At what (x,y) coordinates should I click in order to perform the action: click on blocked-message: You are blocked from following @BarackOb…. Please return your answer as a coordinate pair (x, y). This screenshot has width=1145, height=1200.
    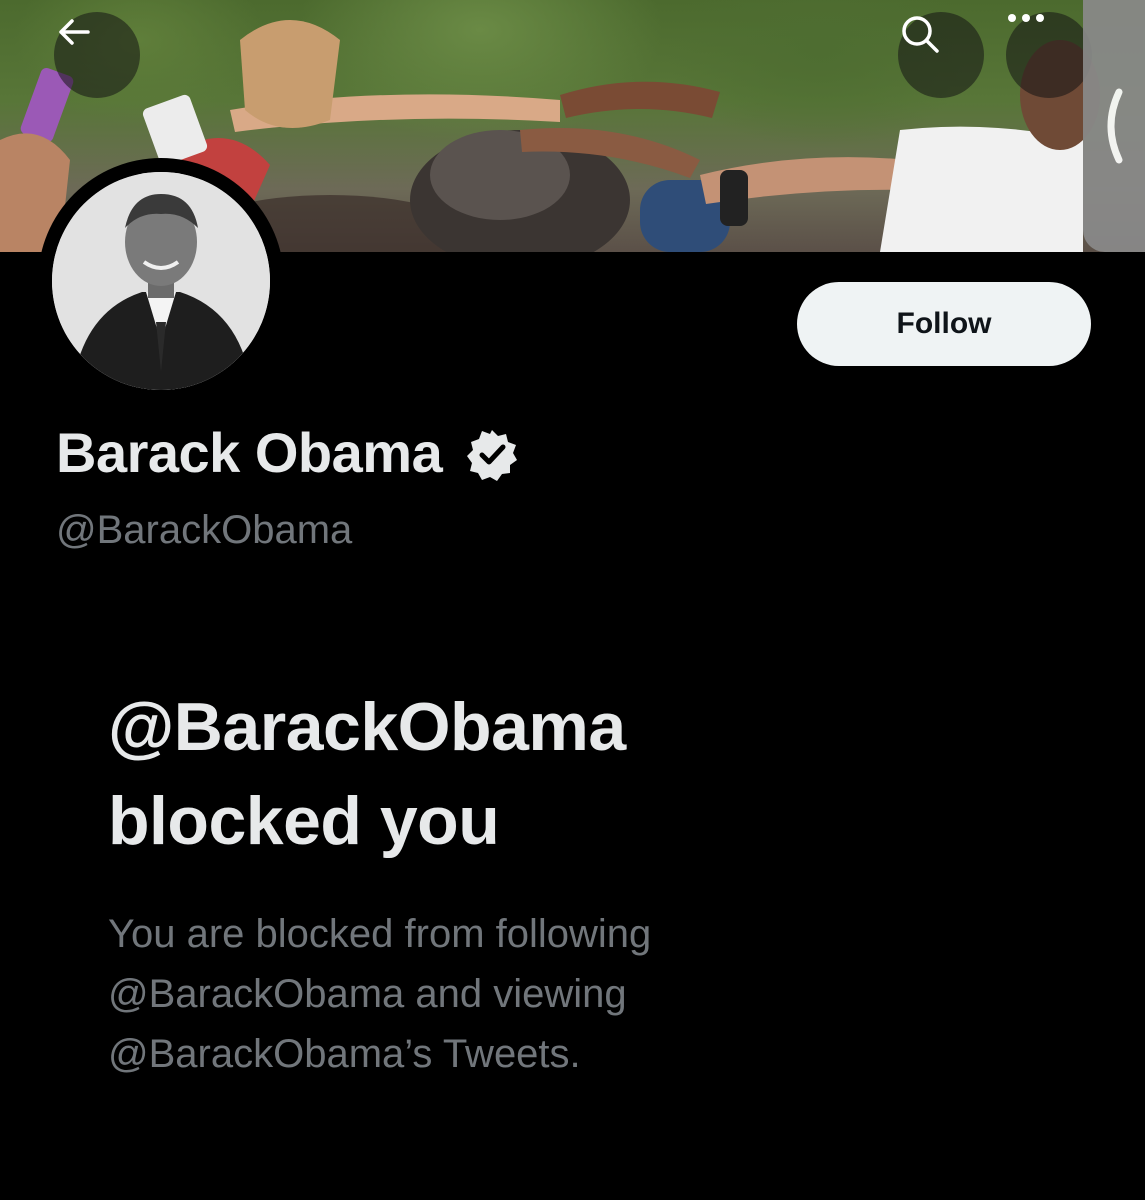
    Looking at the image, I should click on (498, 994).